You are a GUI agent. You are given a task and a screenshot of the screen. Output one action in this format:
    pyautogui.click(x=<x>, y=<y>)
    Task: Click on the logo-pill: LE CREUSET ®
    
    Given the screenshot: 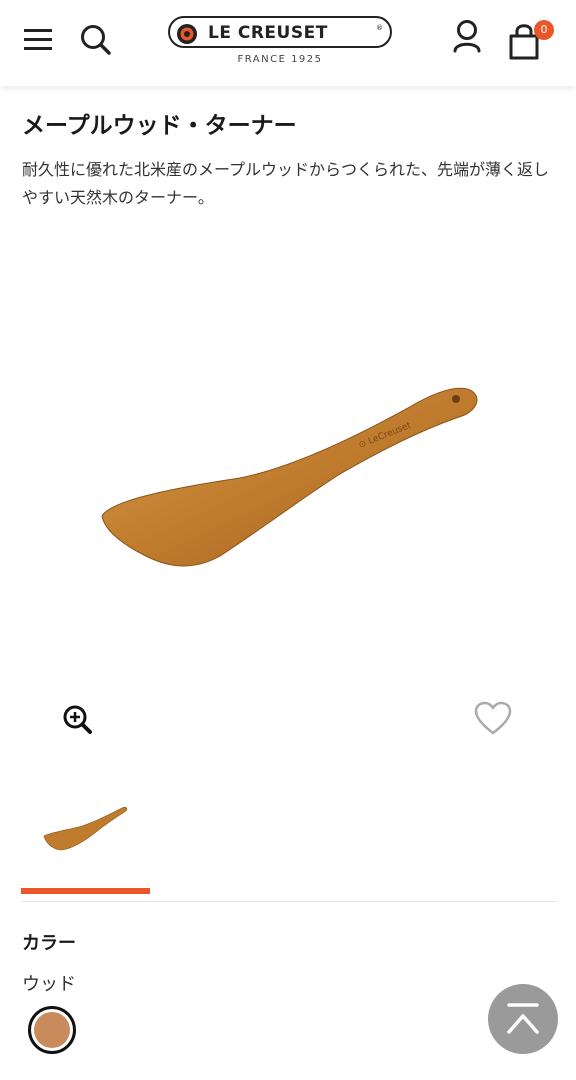 What is the action you would take?
    pyautogui.click(x=280, y=32)
    